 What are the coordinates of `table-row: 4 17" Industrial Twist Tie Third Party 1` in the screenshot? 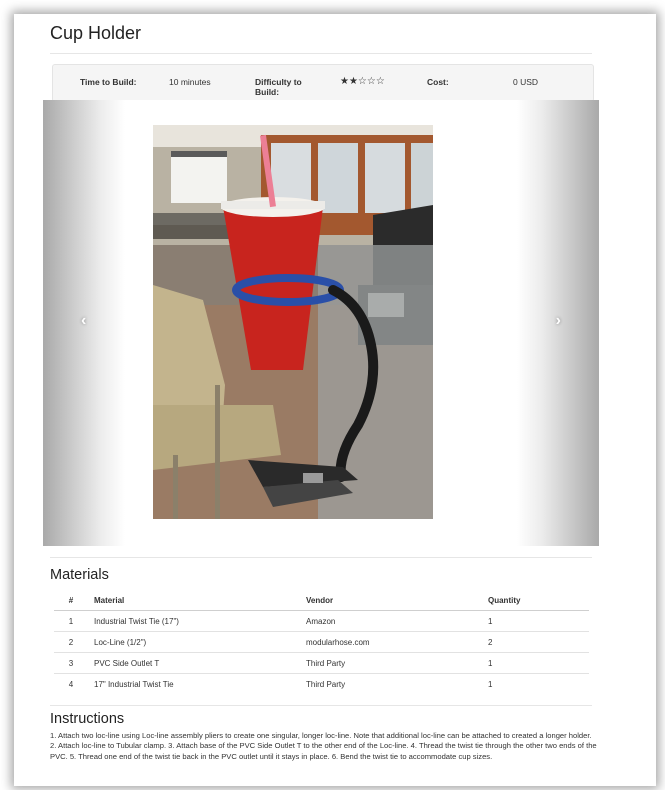 It's located at (321, 683).